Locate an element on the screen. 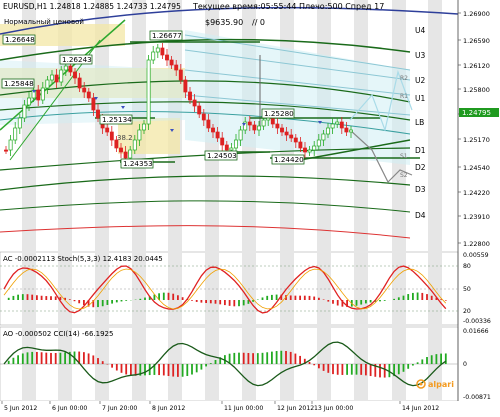 The height and width of the screenshot is (417, 500). price-callout-text: 1.25280 is located at coordinates (279, 113).